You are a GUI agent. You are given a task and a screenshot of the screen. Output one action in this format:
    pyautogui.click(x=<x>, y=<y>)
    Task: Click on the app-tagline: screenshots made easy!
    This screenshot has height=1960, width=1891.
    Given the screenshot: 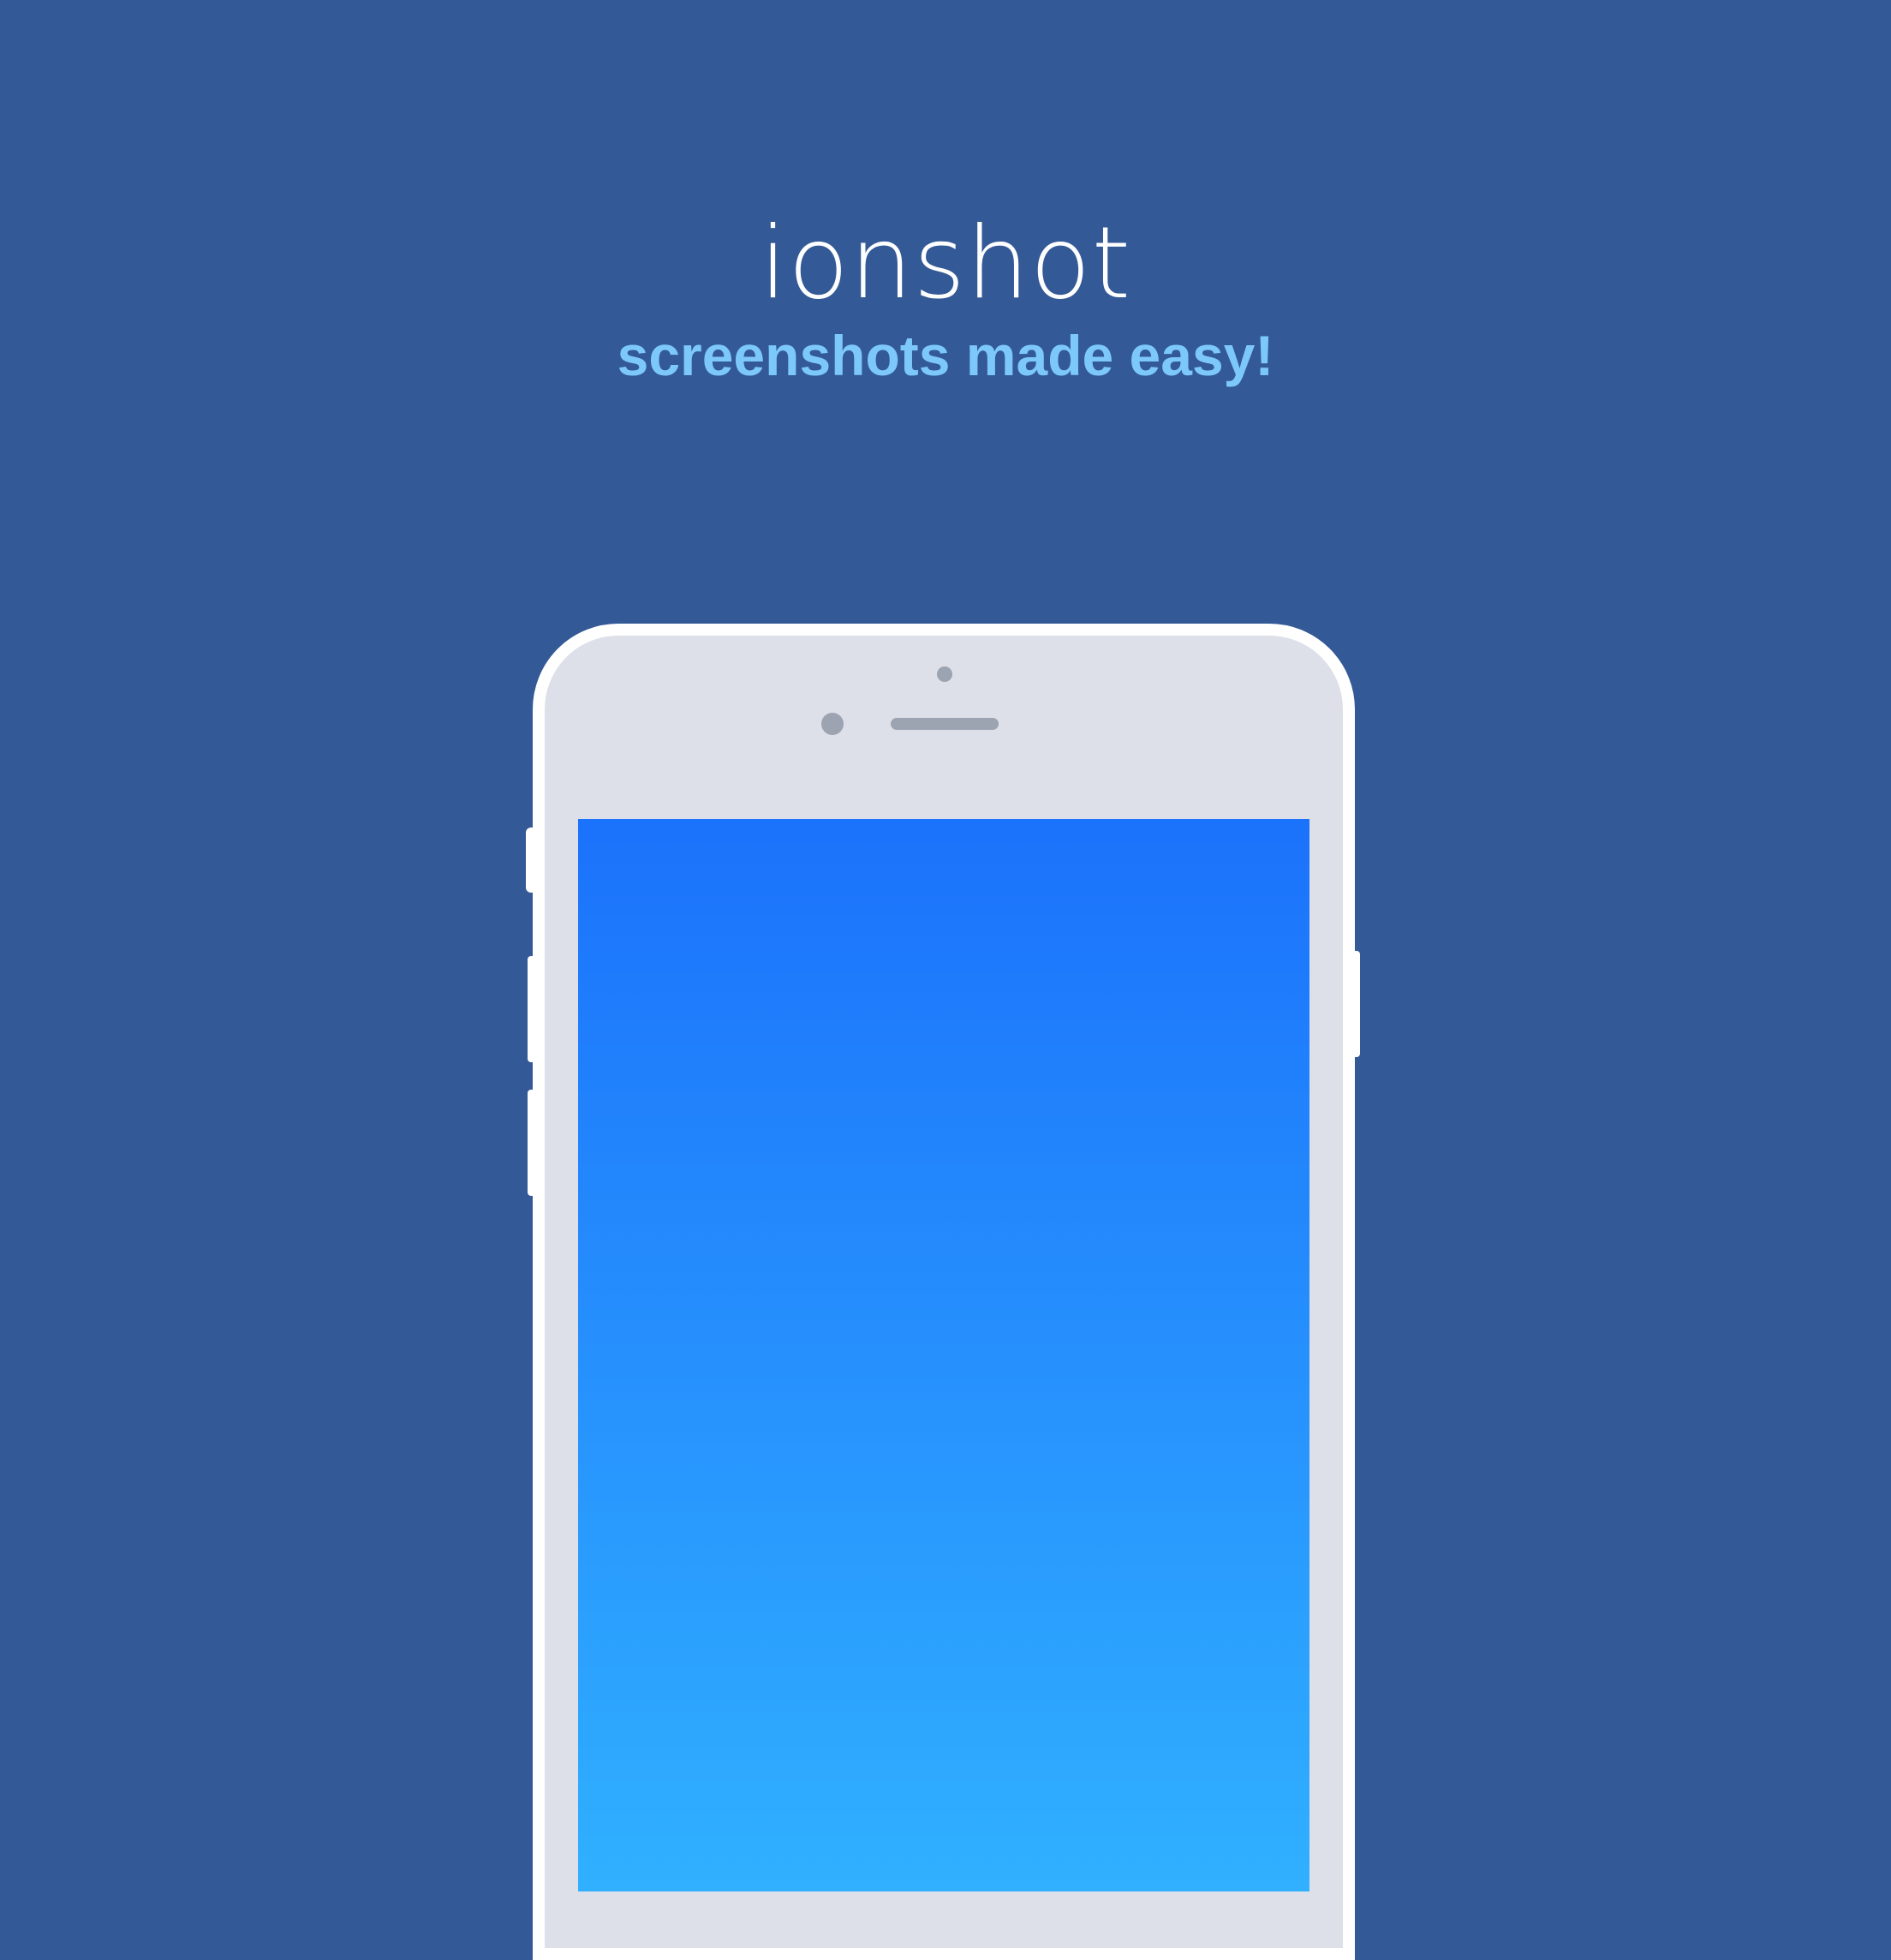 What is the action you would take?
    pyautogui.click(x=945, y=355)
    